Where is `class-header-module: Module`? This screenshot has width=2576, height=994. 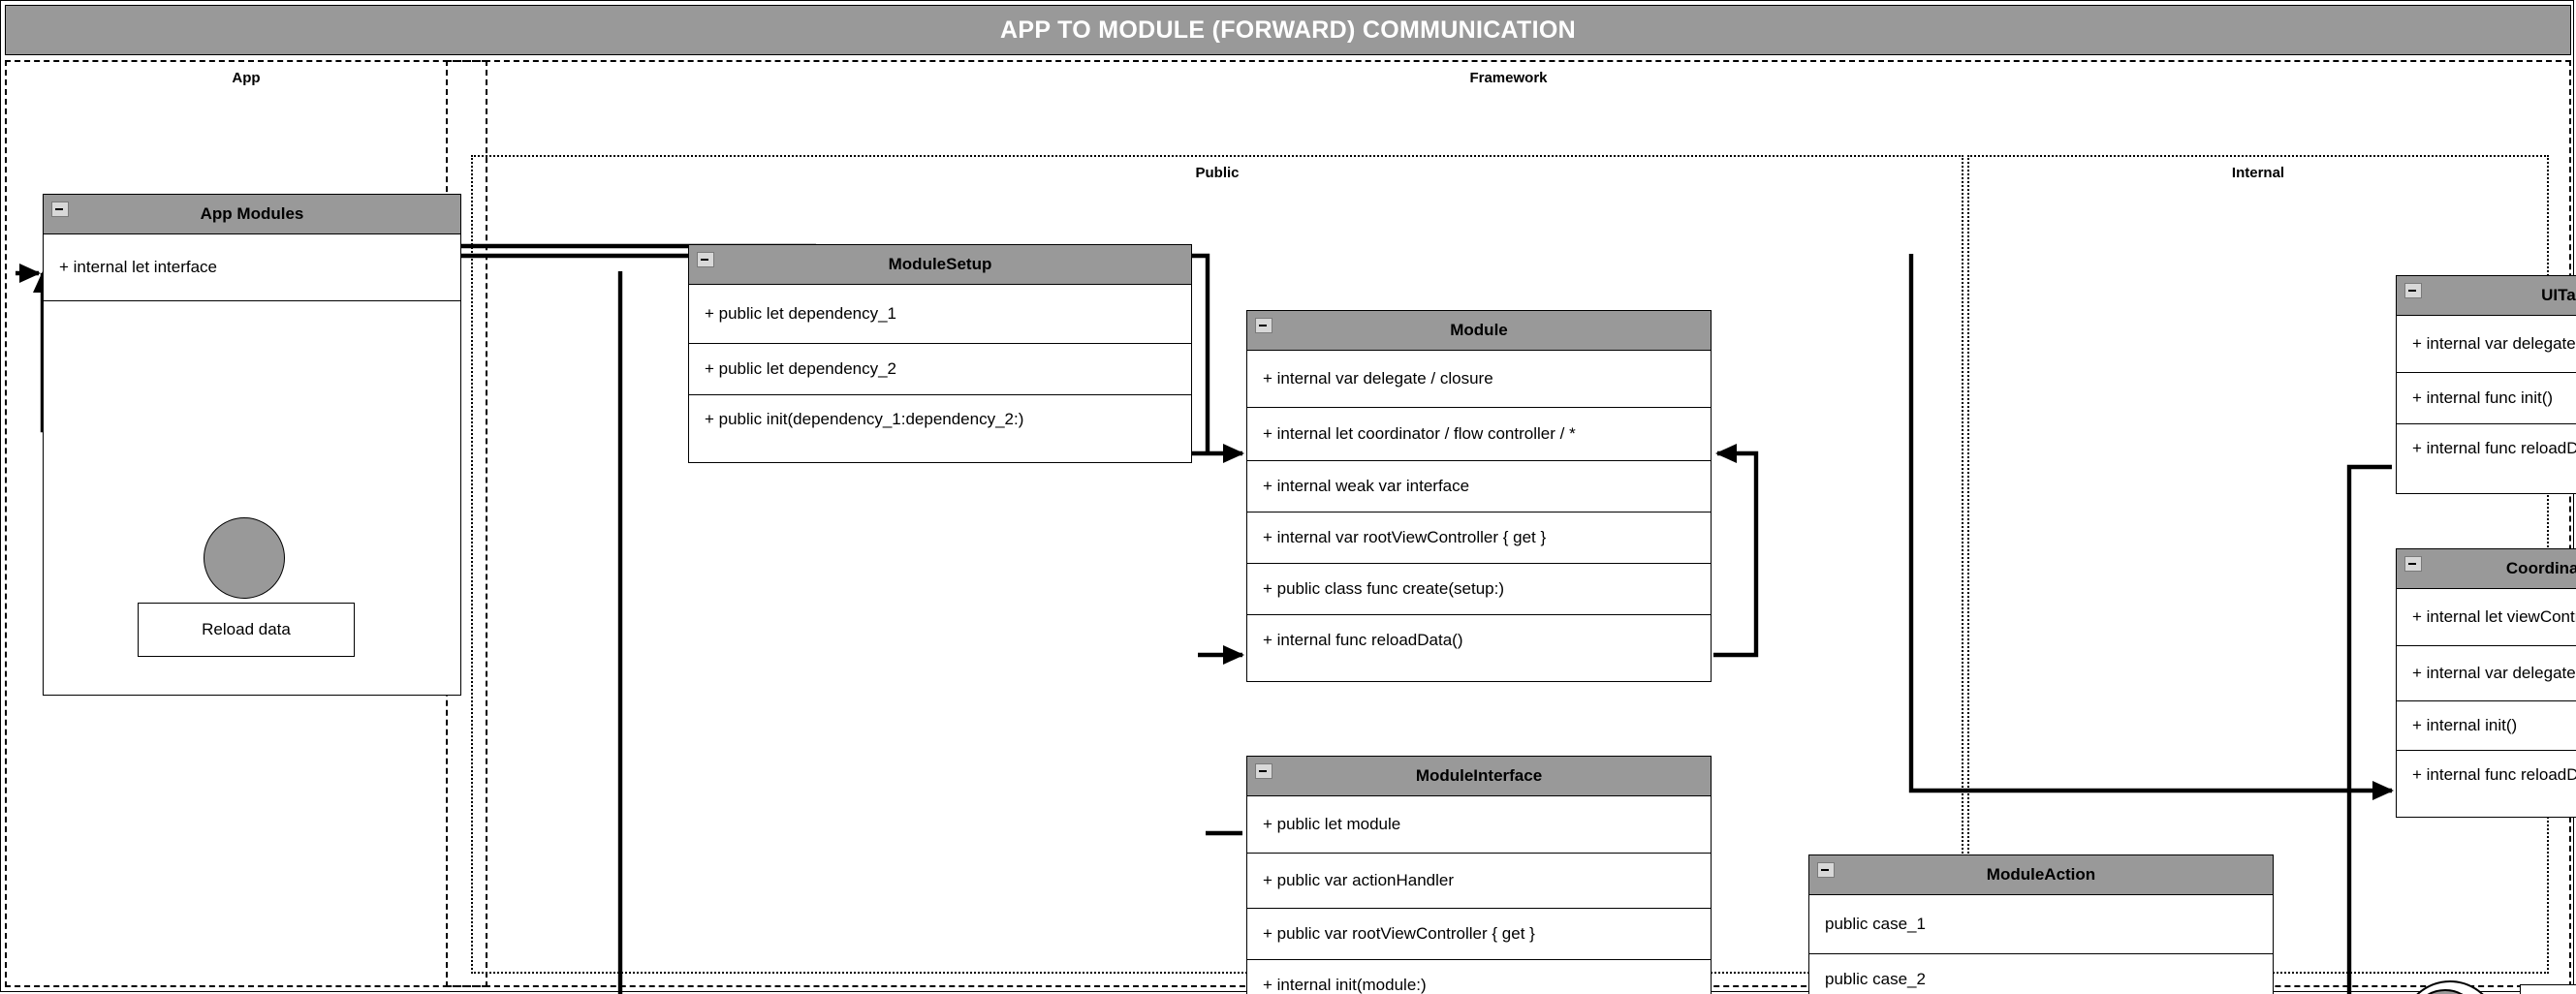 class-header-module: Module is located at coordinates (1479, 331).